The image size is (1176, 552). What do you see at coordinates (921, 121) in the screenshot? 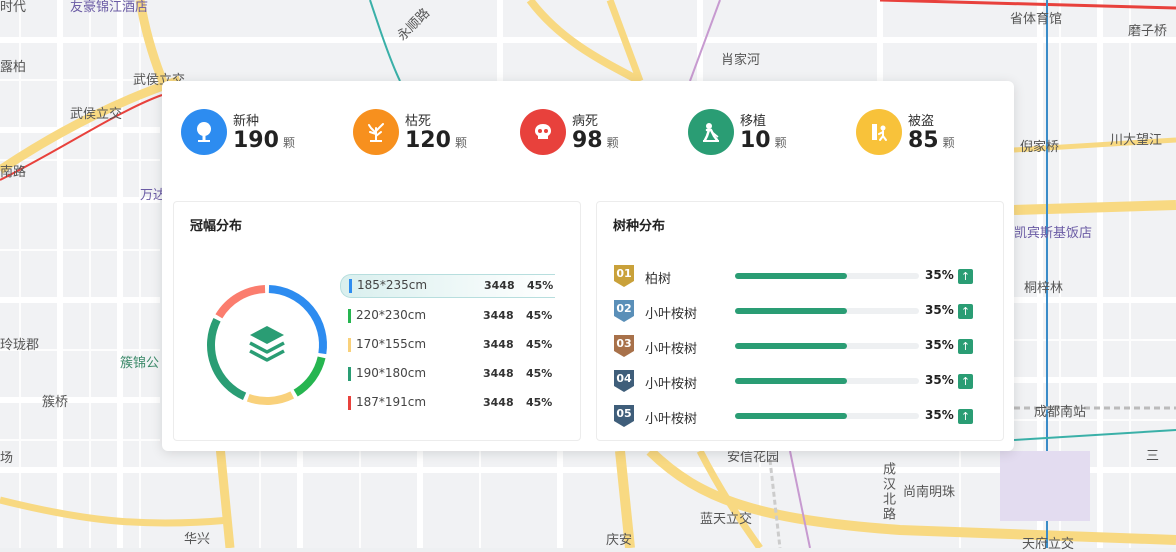
I see `stat-label: 被盗` at bounding box center [921, 121].